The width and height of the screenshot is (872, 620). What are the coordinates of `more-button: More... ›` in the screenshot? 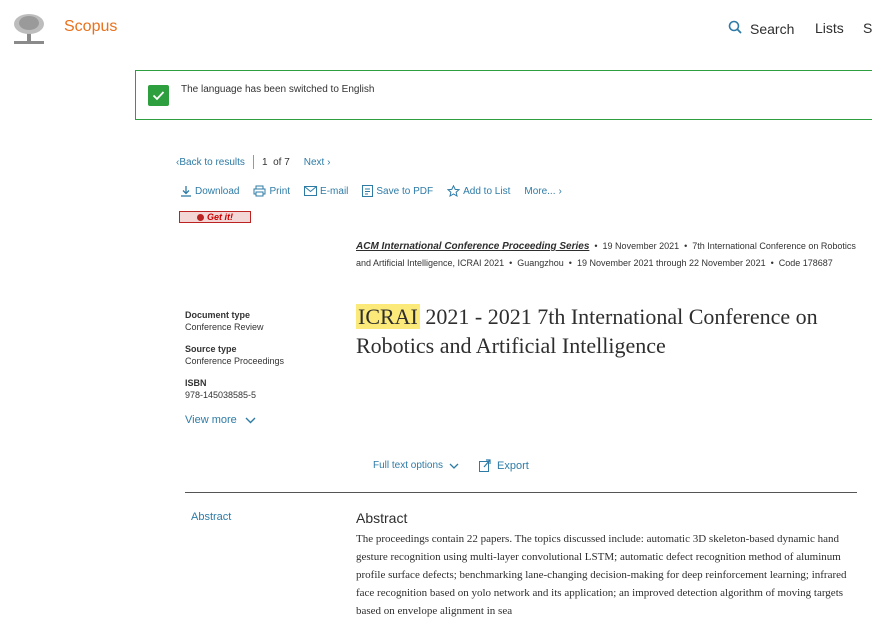 It's located at (542, 191).